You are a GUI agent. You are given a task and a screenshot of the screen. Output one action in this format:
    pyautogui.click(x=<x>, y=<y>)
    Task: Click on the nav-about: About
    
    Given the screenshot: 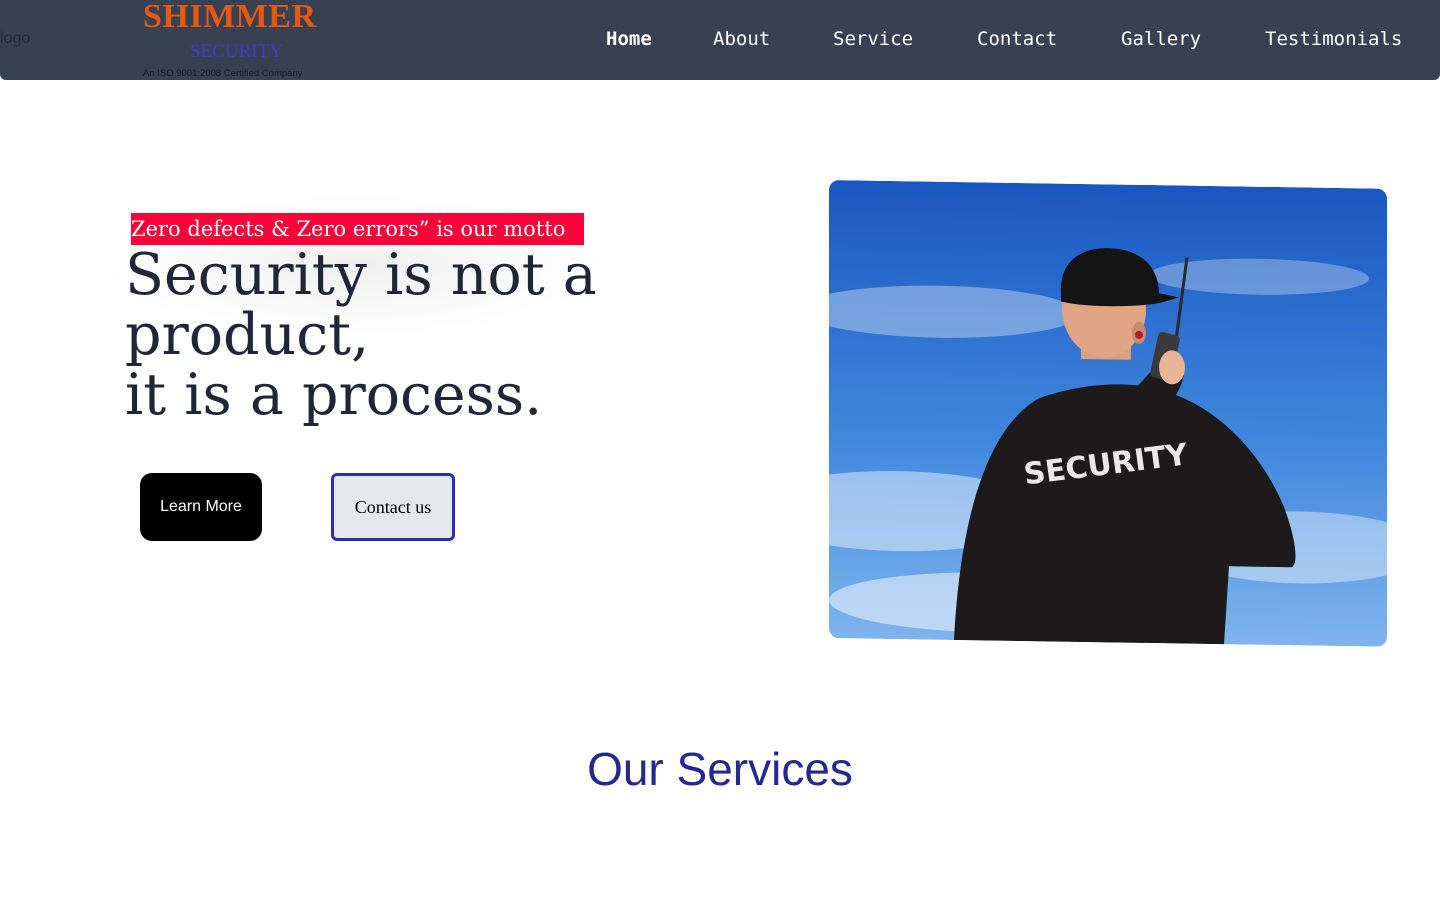 What is the action you would take?
    pyautogui.click(x=741, y=39)
    